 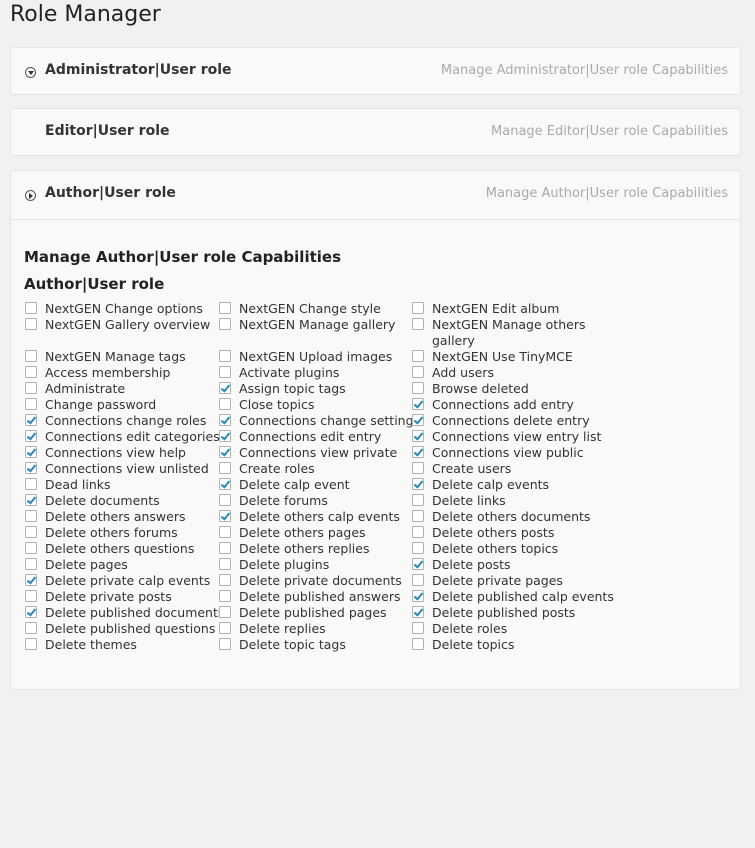 What do you see at coordinates (507, 517) in the screenshot?
I see `capability-item: Delete others documents` at bounding box center [507, 517].